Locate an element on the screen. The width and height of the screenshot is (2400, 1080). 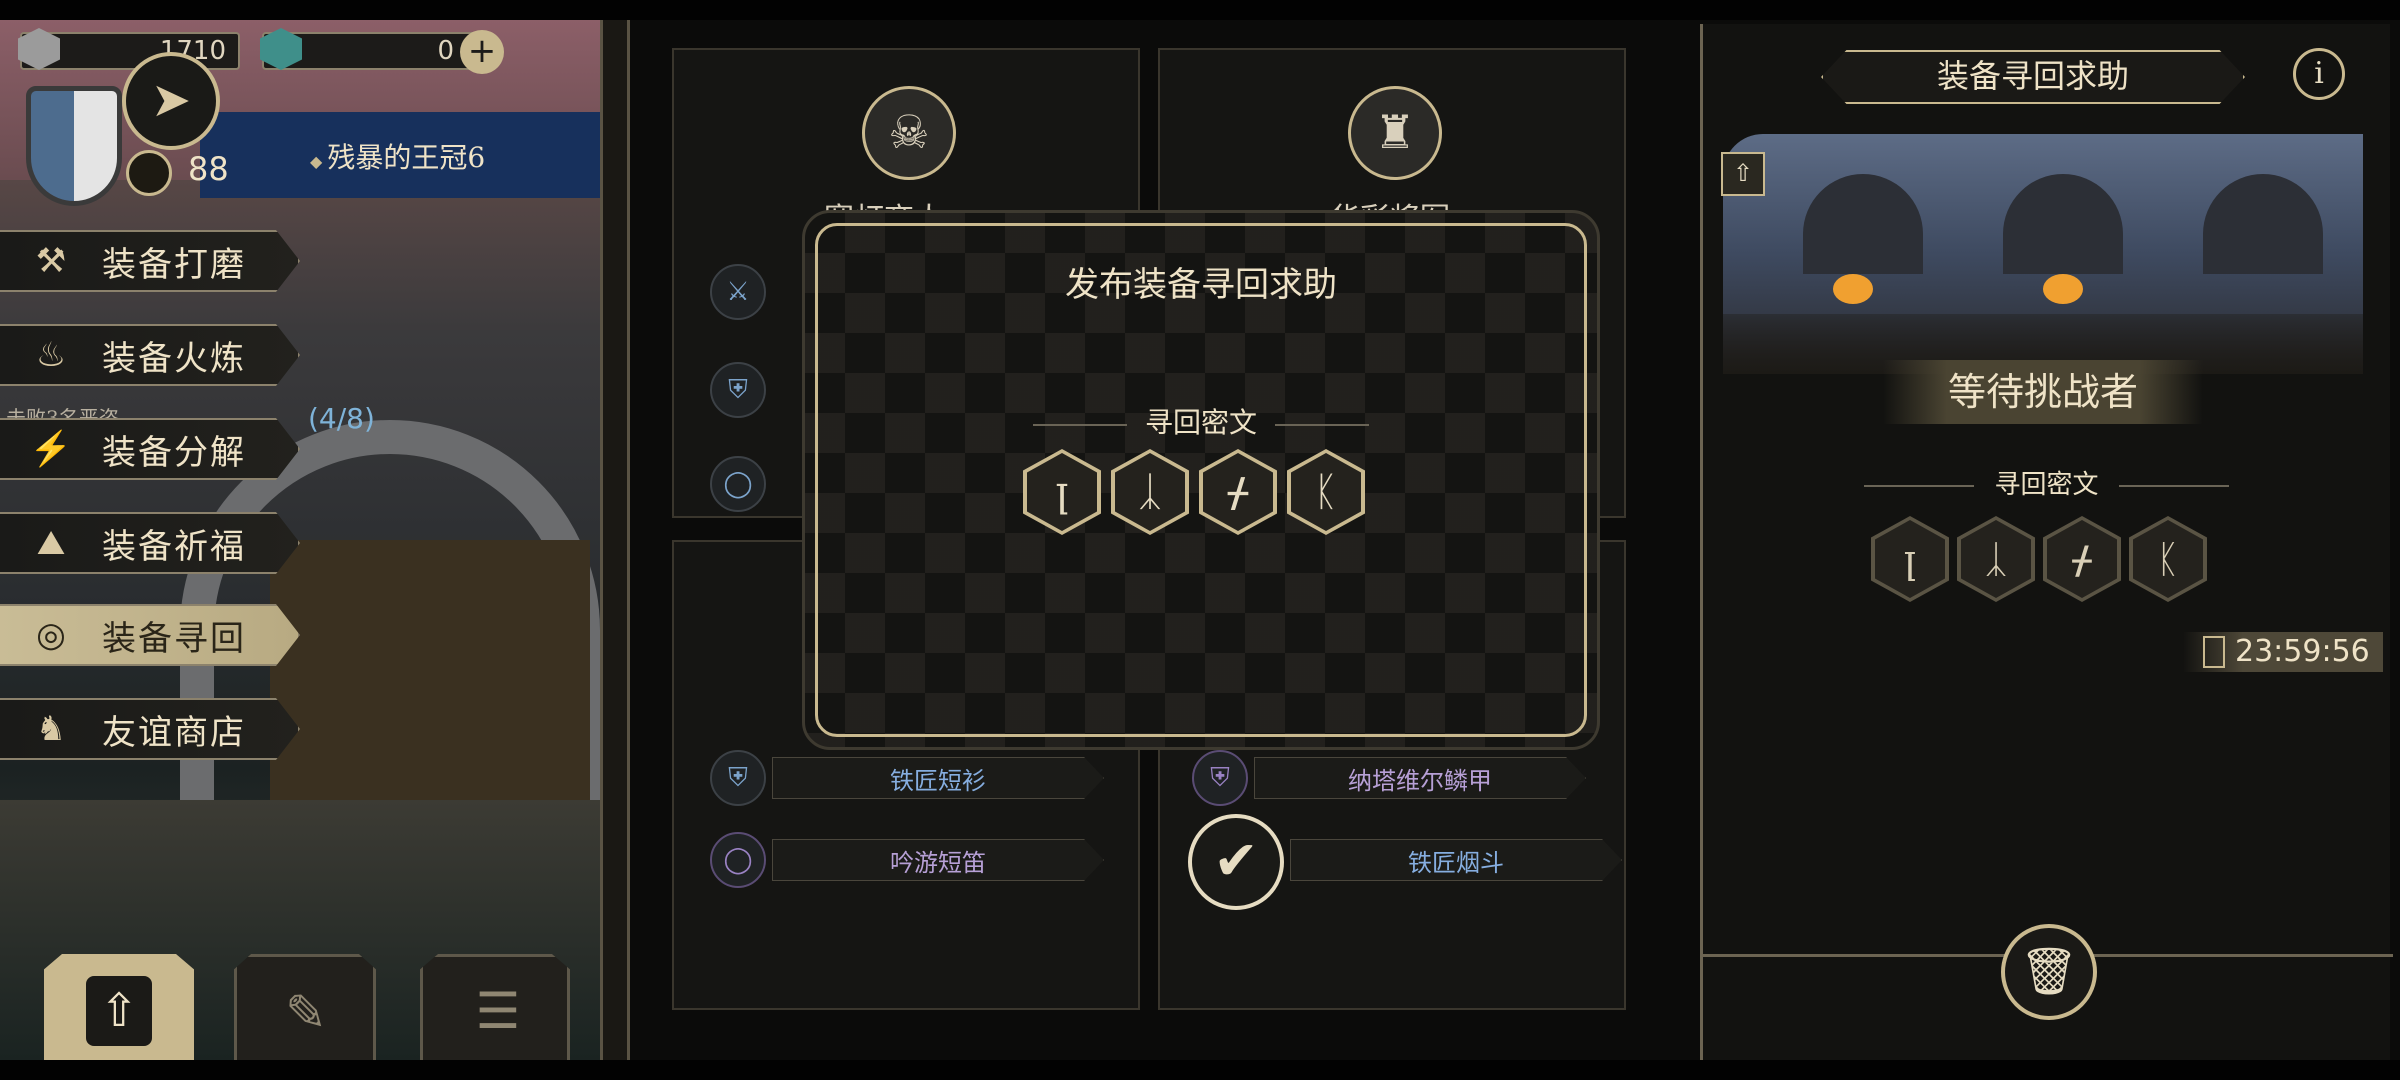
sword-icon: ⚔ is located at coordinates (738, 292).